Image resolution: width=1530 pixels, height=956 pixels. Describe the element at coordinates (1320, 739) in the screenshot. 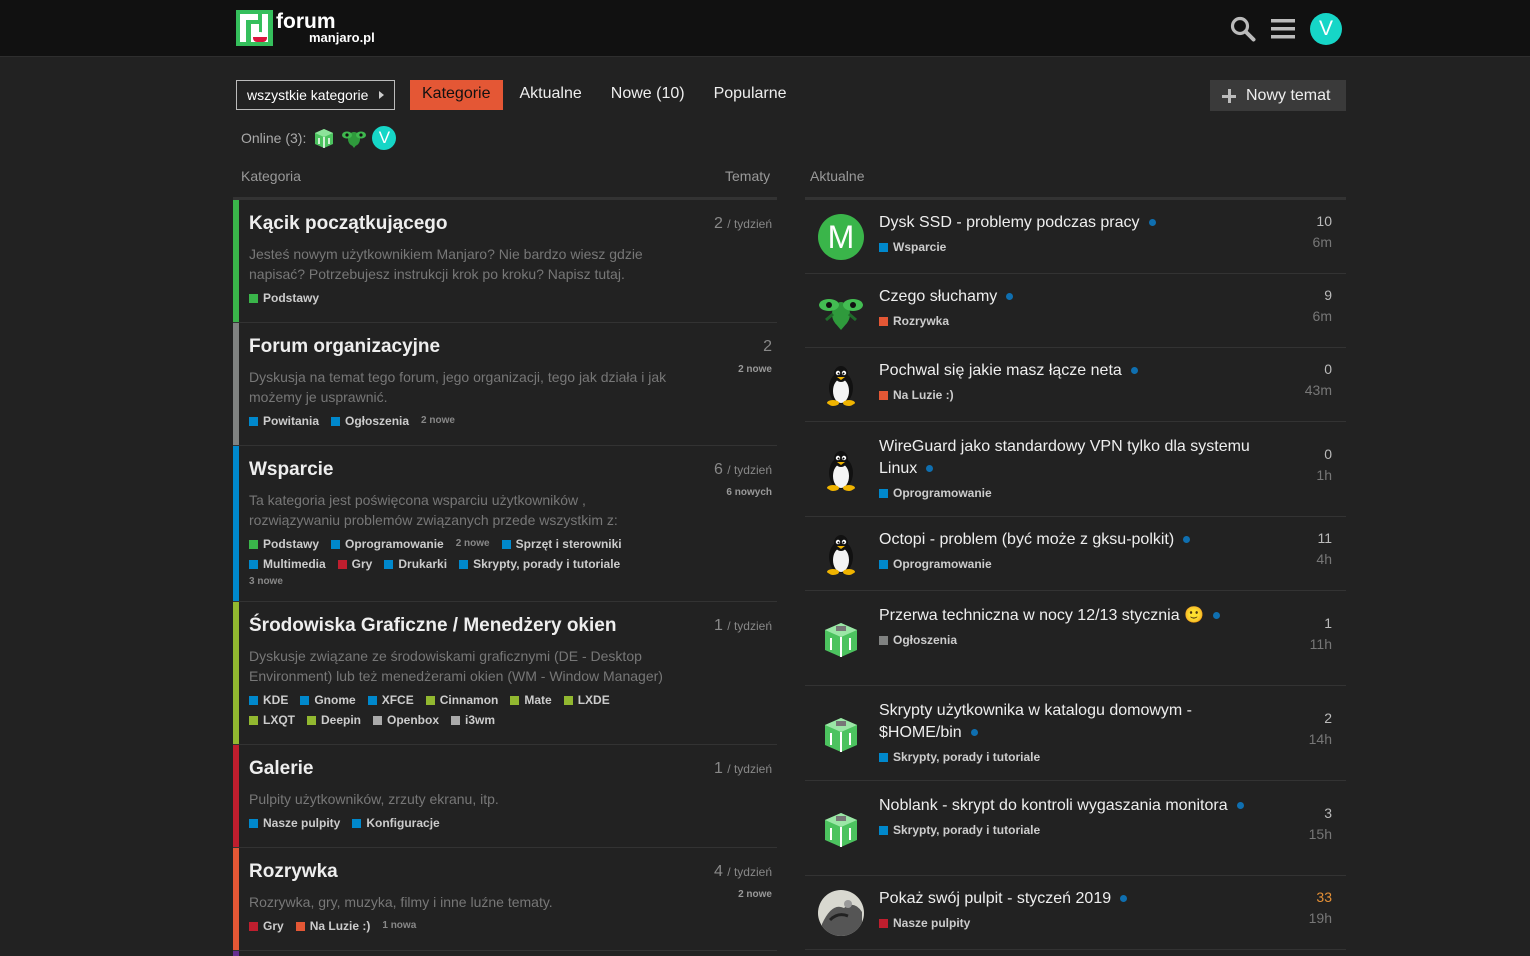

I see `topic-activity-age: 14h` at that location.